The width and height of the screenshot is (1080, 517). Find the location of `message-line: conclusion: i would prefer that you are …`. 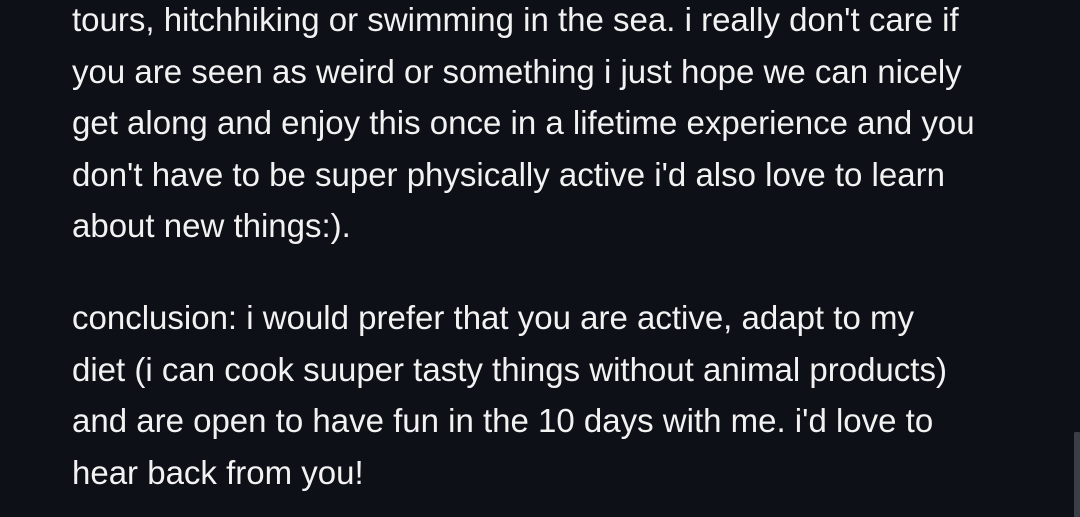

message-line: conclusion: i would prefer that you are … is located at coordinates (493, 317).